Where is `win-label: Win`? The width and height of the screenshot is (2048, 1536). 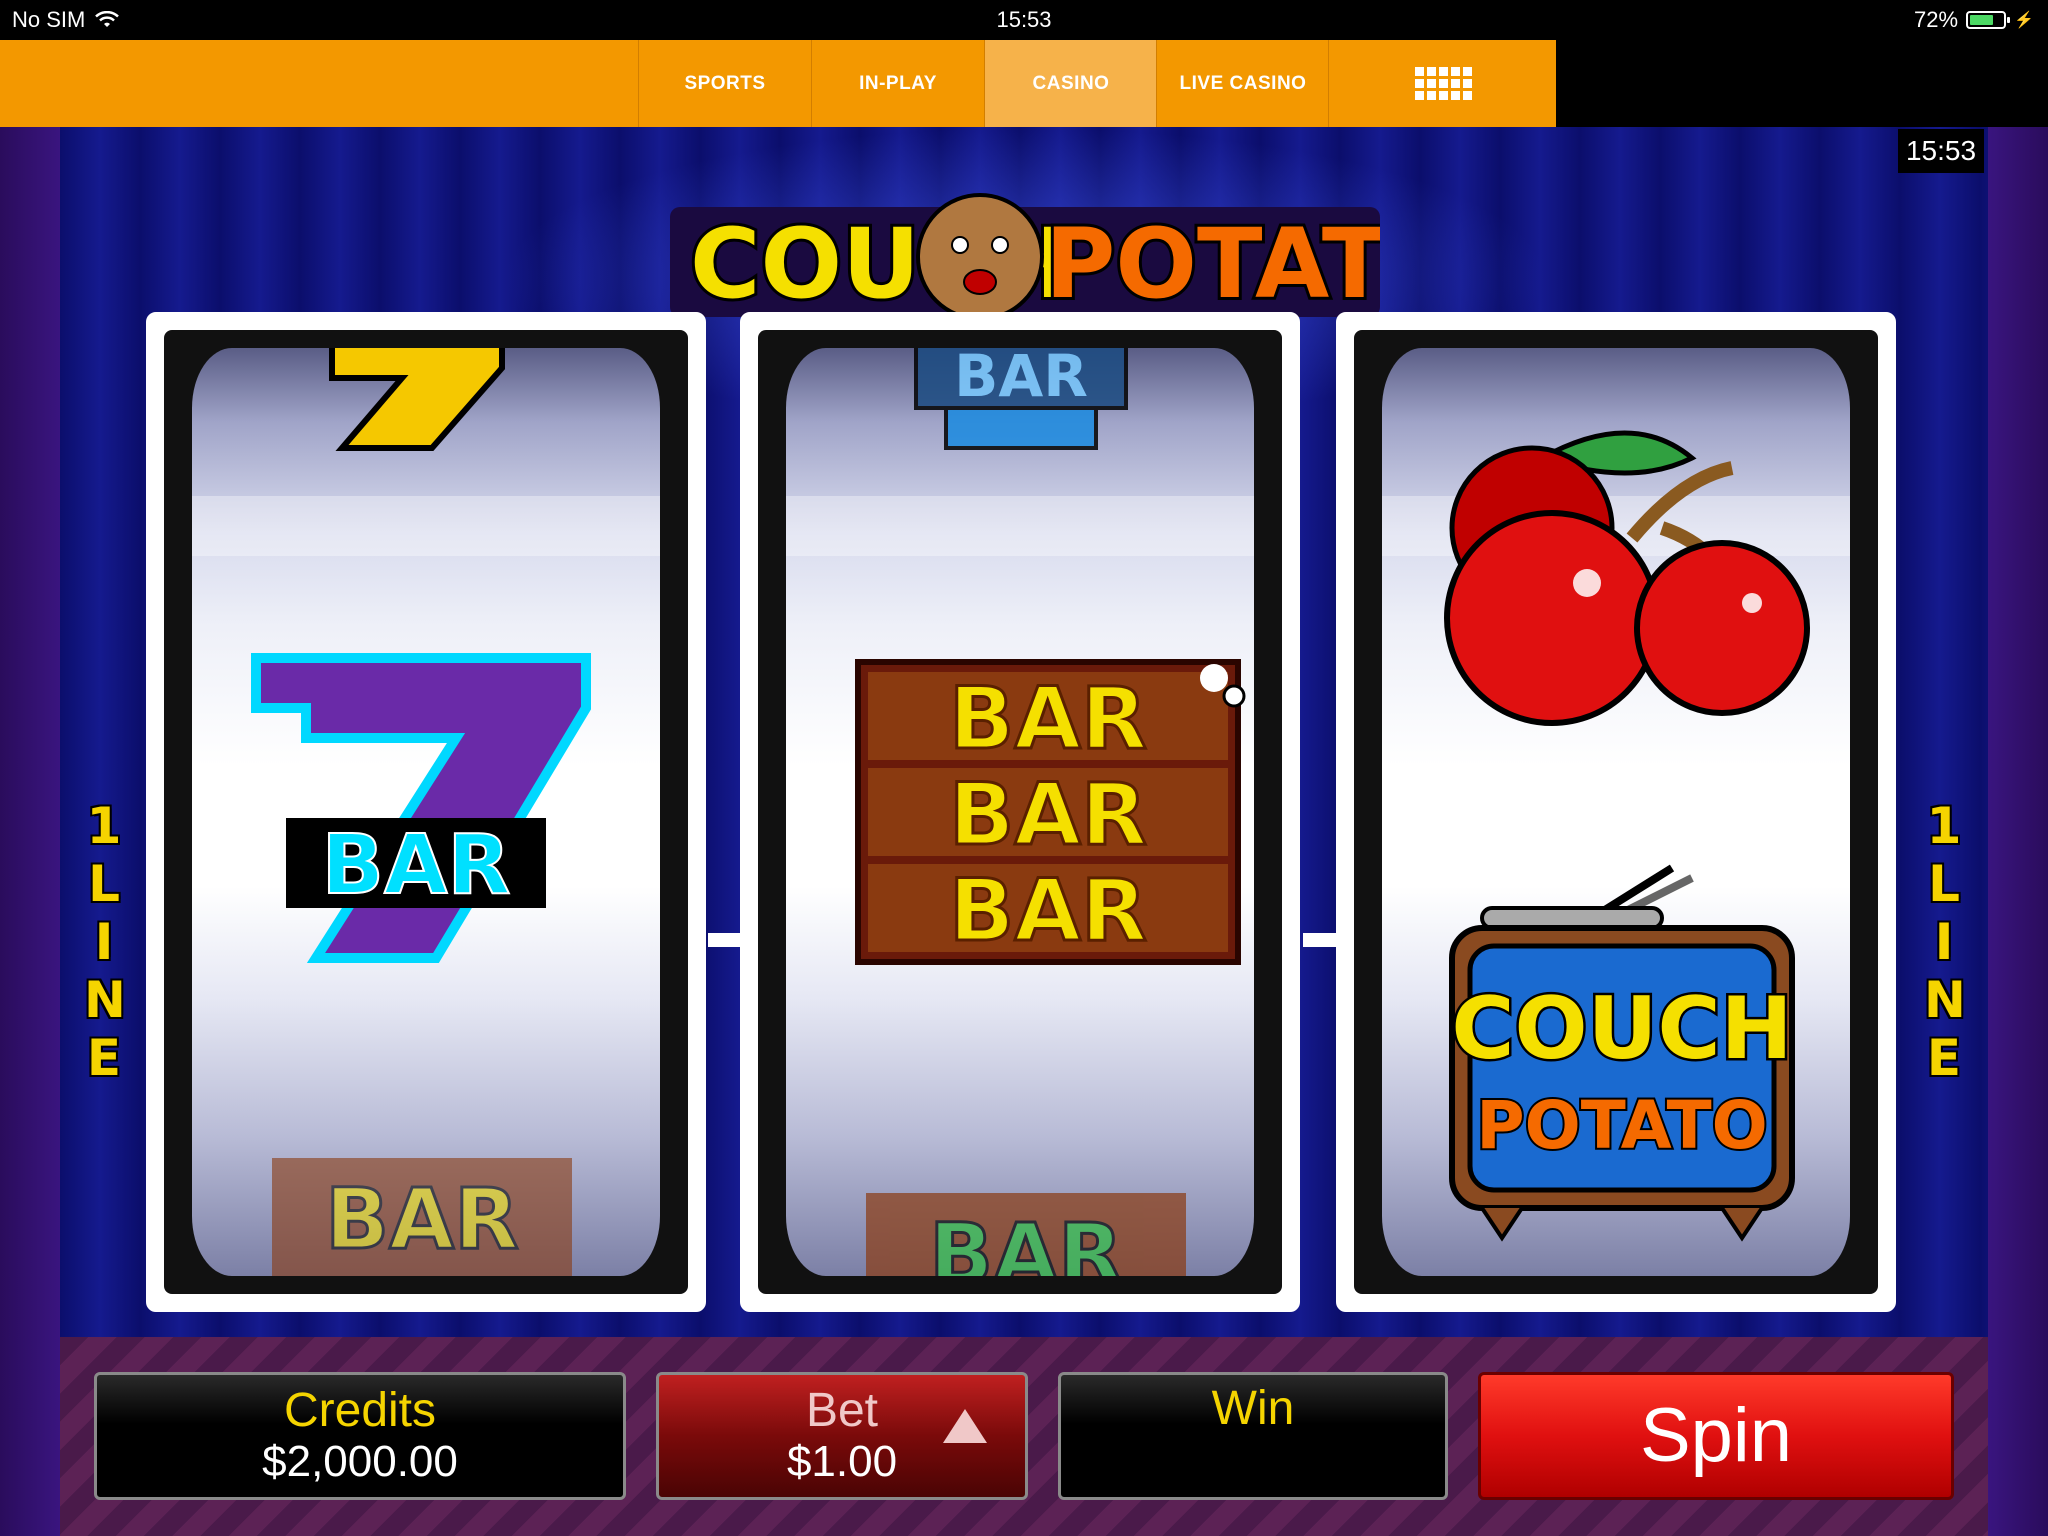 win-label: Win is located at coordinates (1253, 1408).